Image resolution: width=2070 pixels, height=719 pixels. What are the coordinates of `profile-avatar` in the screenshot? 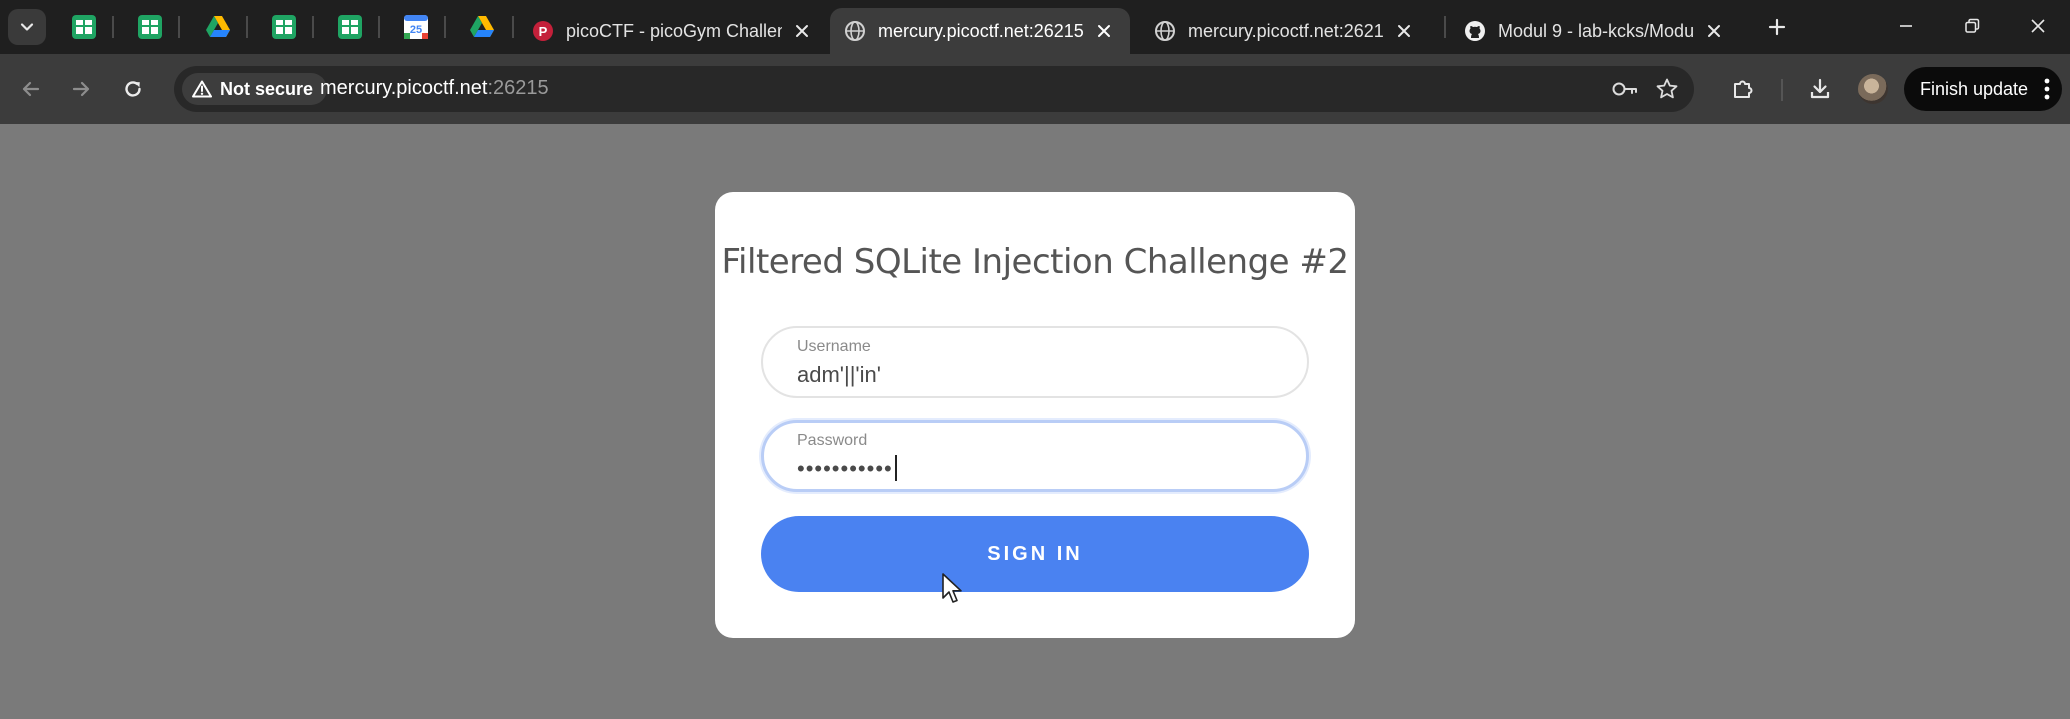 It's located at (1873, 89).